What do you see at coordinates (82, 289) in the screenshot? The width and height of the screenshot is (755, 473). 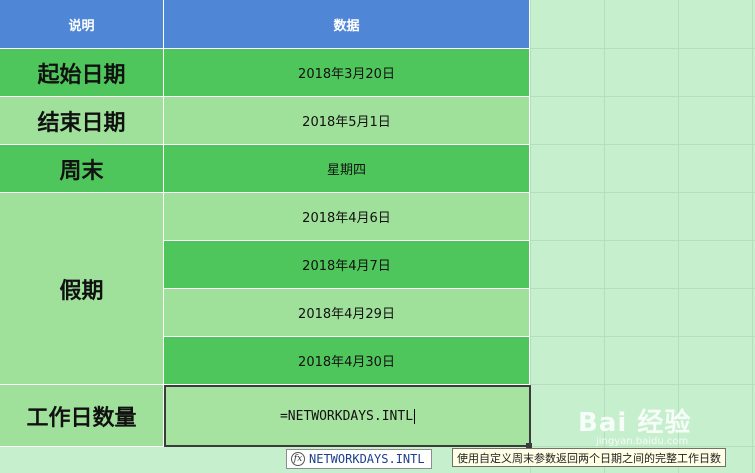 I see `label-holidays: 假期` at bounding box center [82, 289].